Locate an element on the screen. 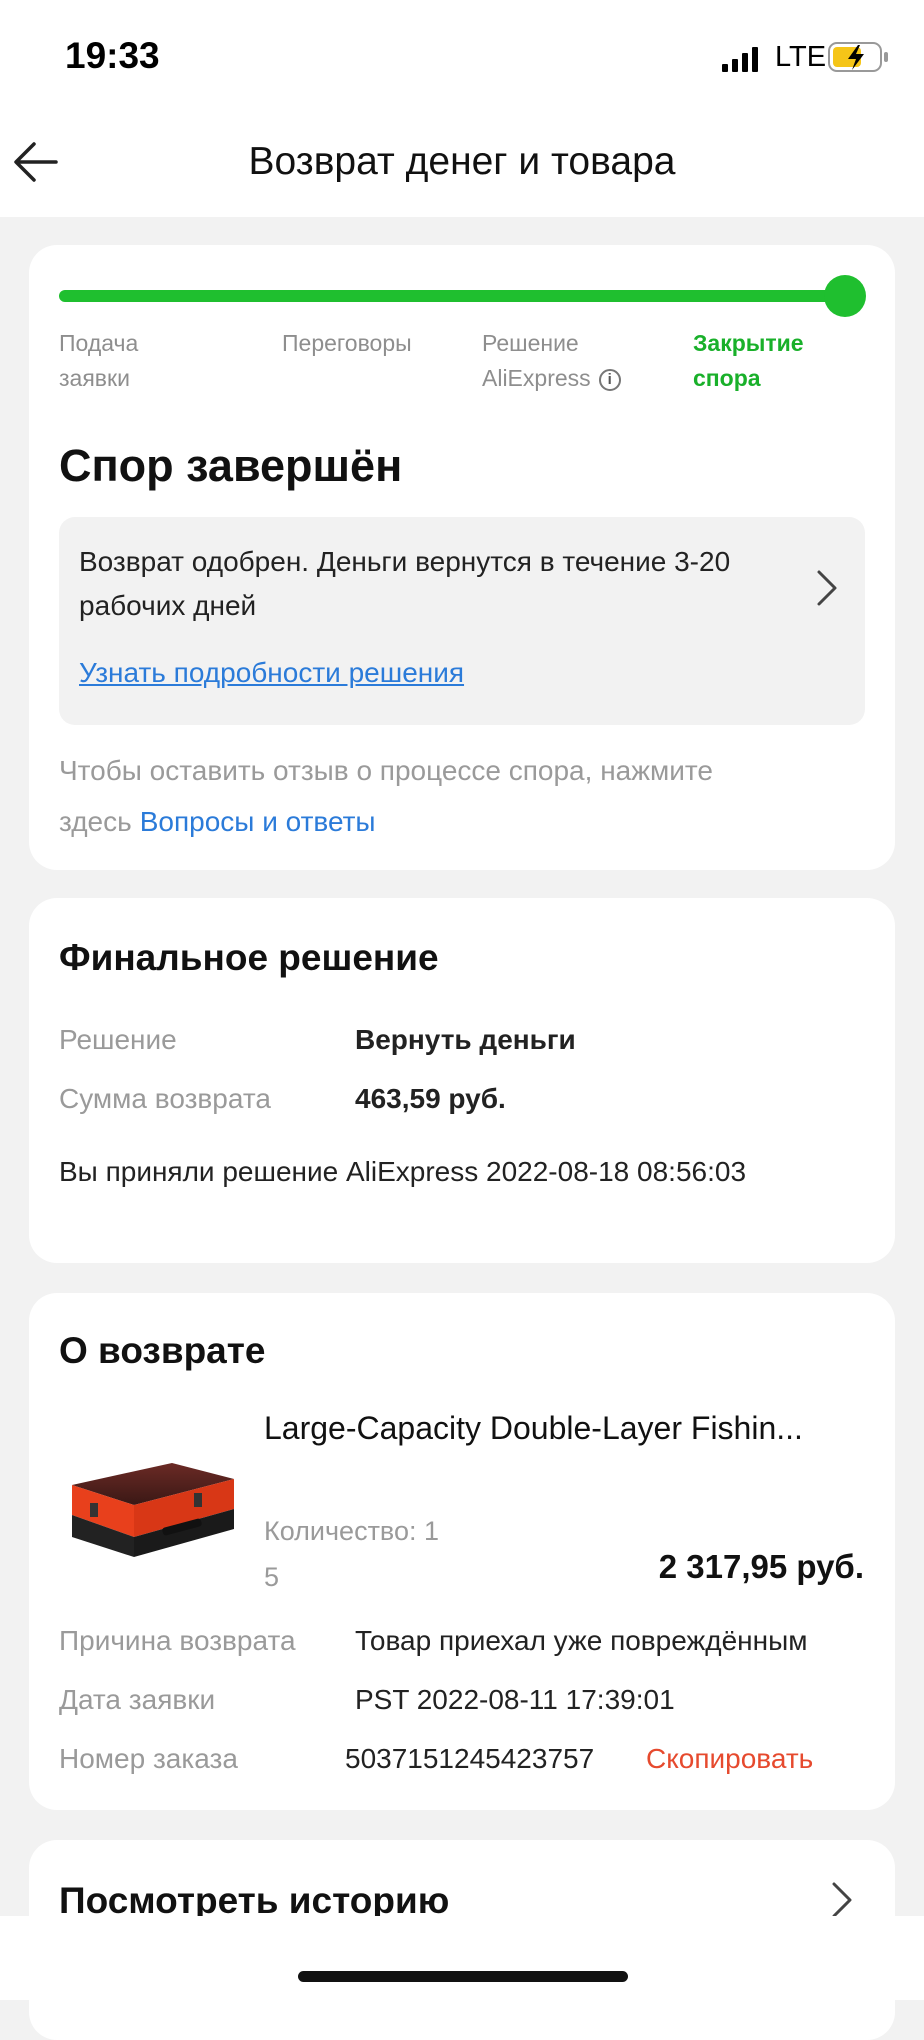 This screenshot has width=924, height=2040. refund-details-title: О возврате is located at coordinates (162, 1350).